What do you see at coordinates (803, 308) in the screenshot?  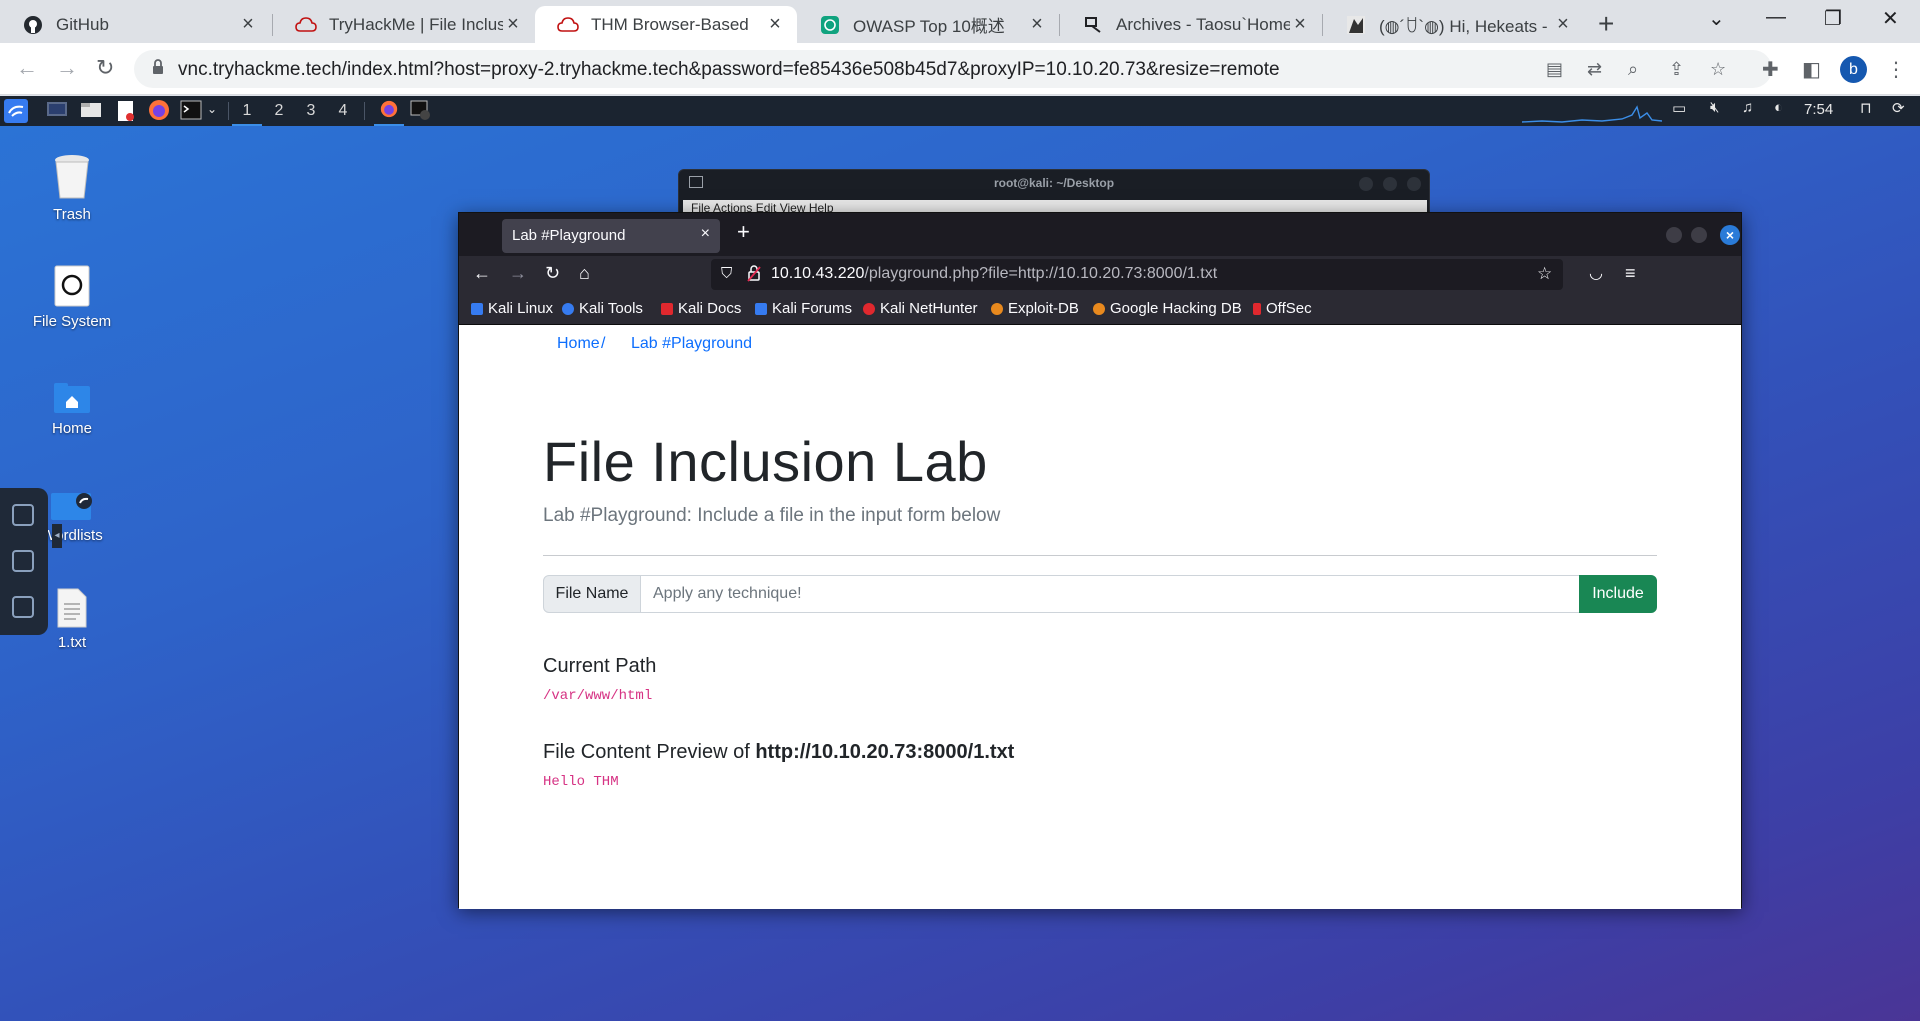 I see `bookmark-kali-forums: Kali Forums` at bounding box center [803, 308].